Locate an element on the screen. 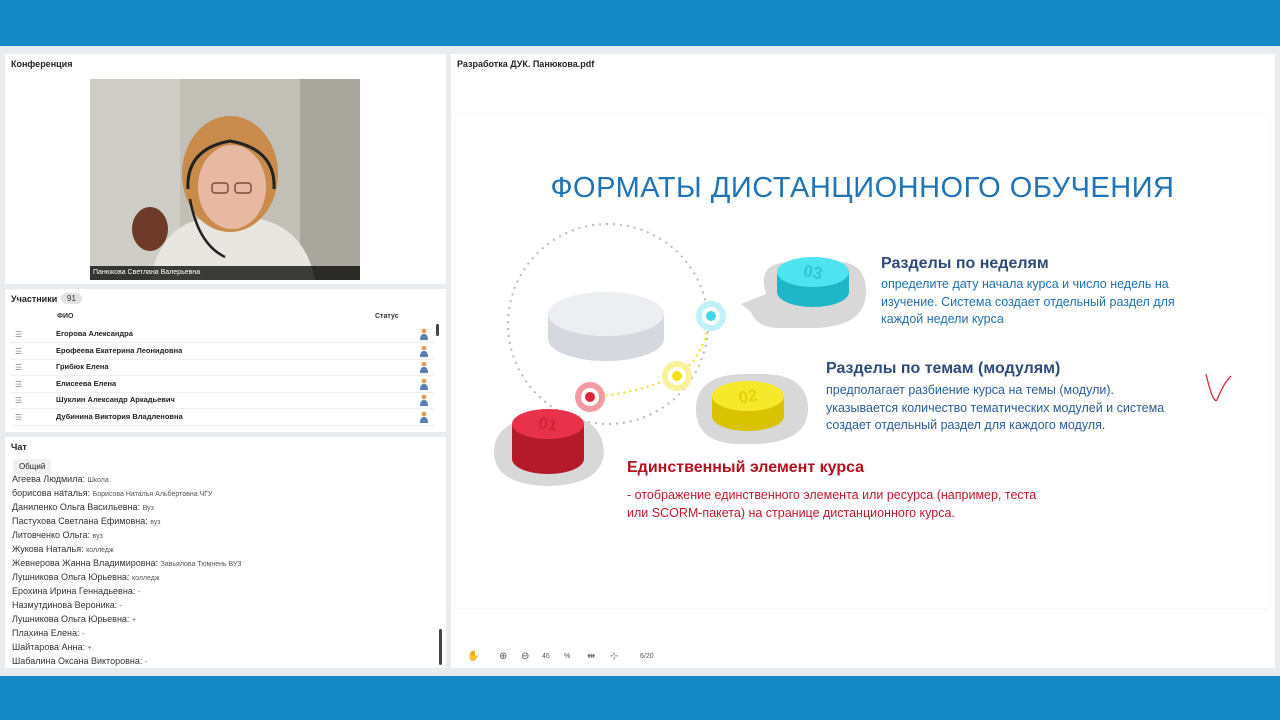 The image size is (1280, 720). participant-name: Ерофеева Екатерина Леонидовна is located at coordinates (119, 350).